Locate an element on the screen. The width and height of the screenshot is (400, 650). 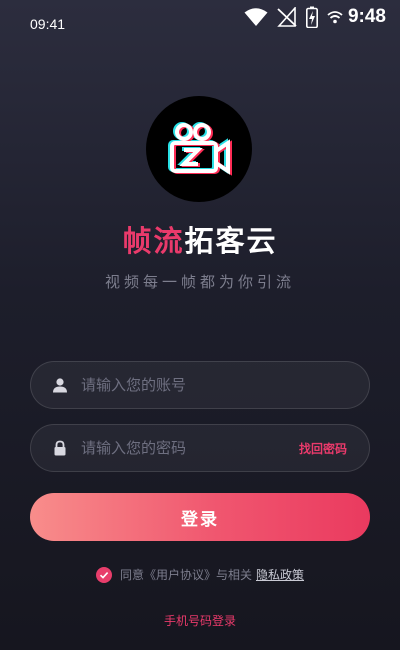
password-field: 找回密码 is located at coordinates (200, 448).